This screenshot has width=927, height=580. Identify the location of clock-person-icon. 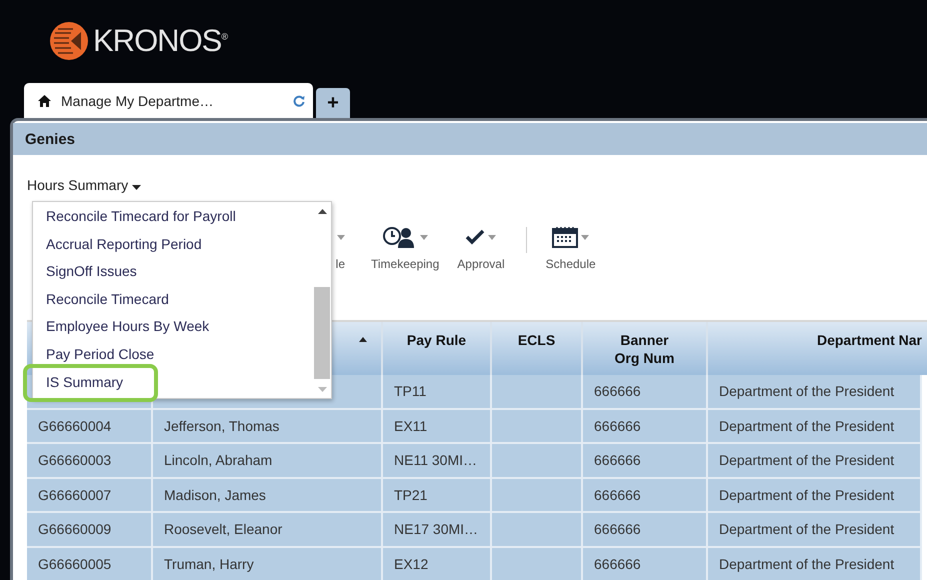
(399, 237).